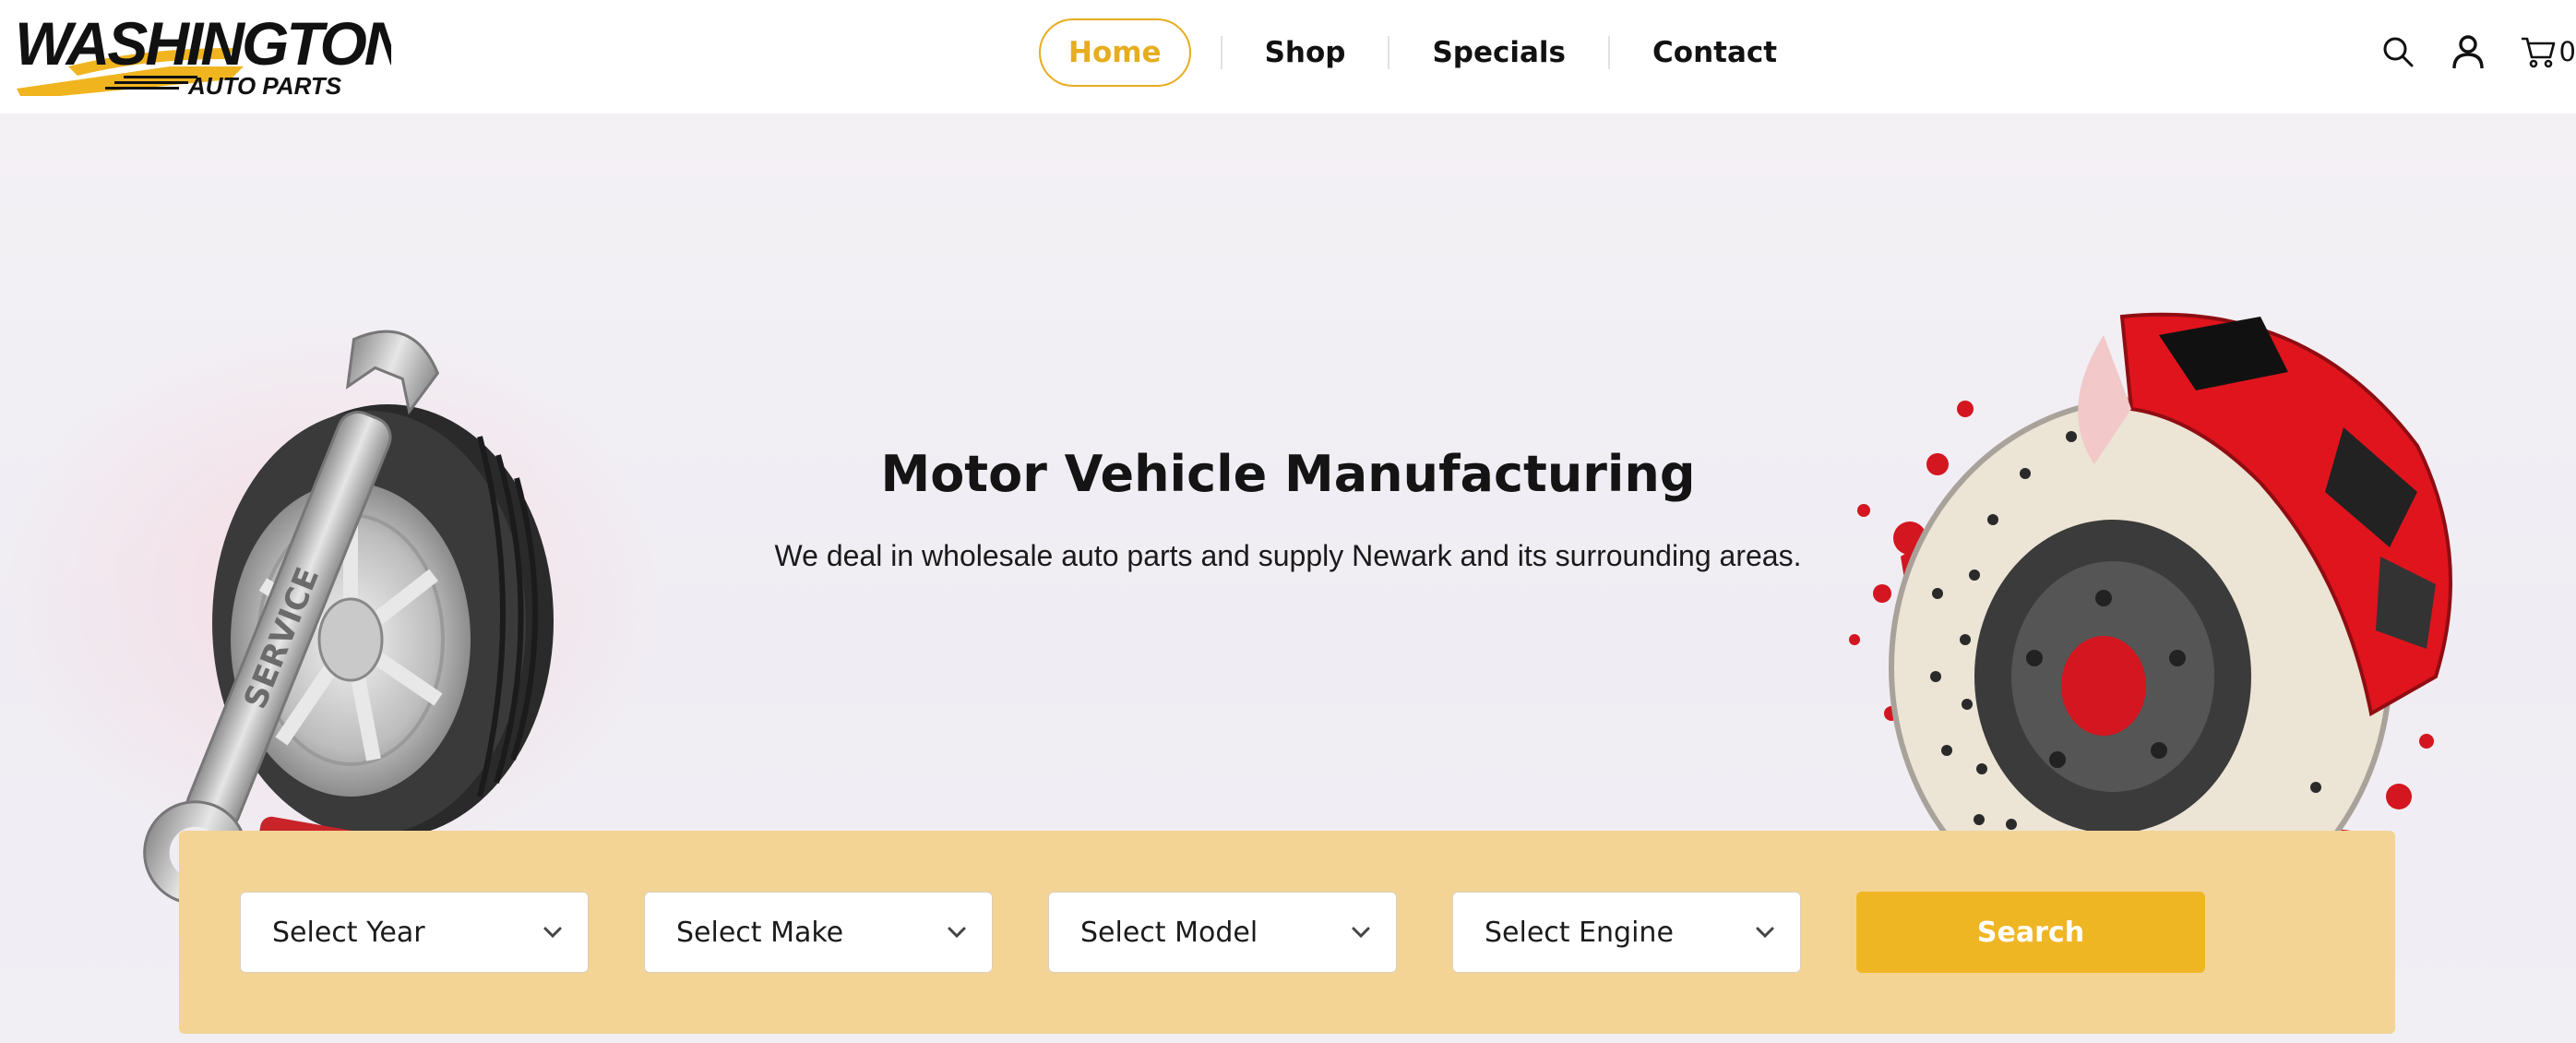 The image size is (2576, 1043). I want to click on main-nav: Home Shop Specials Contact, so click(1429, 52).